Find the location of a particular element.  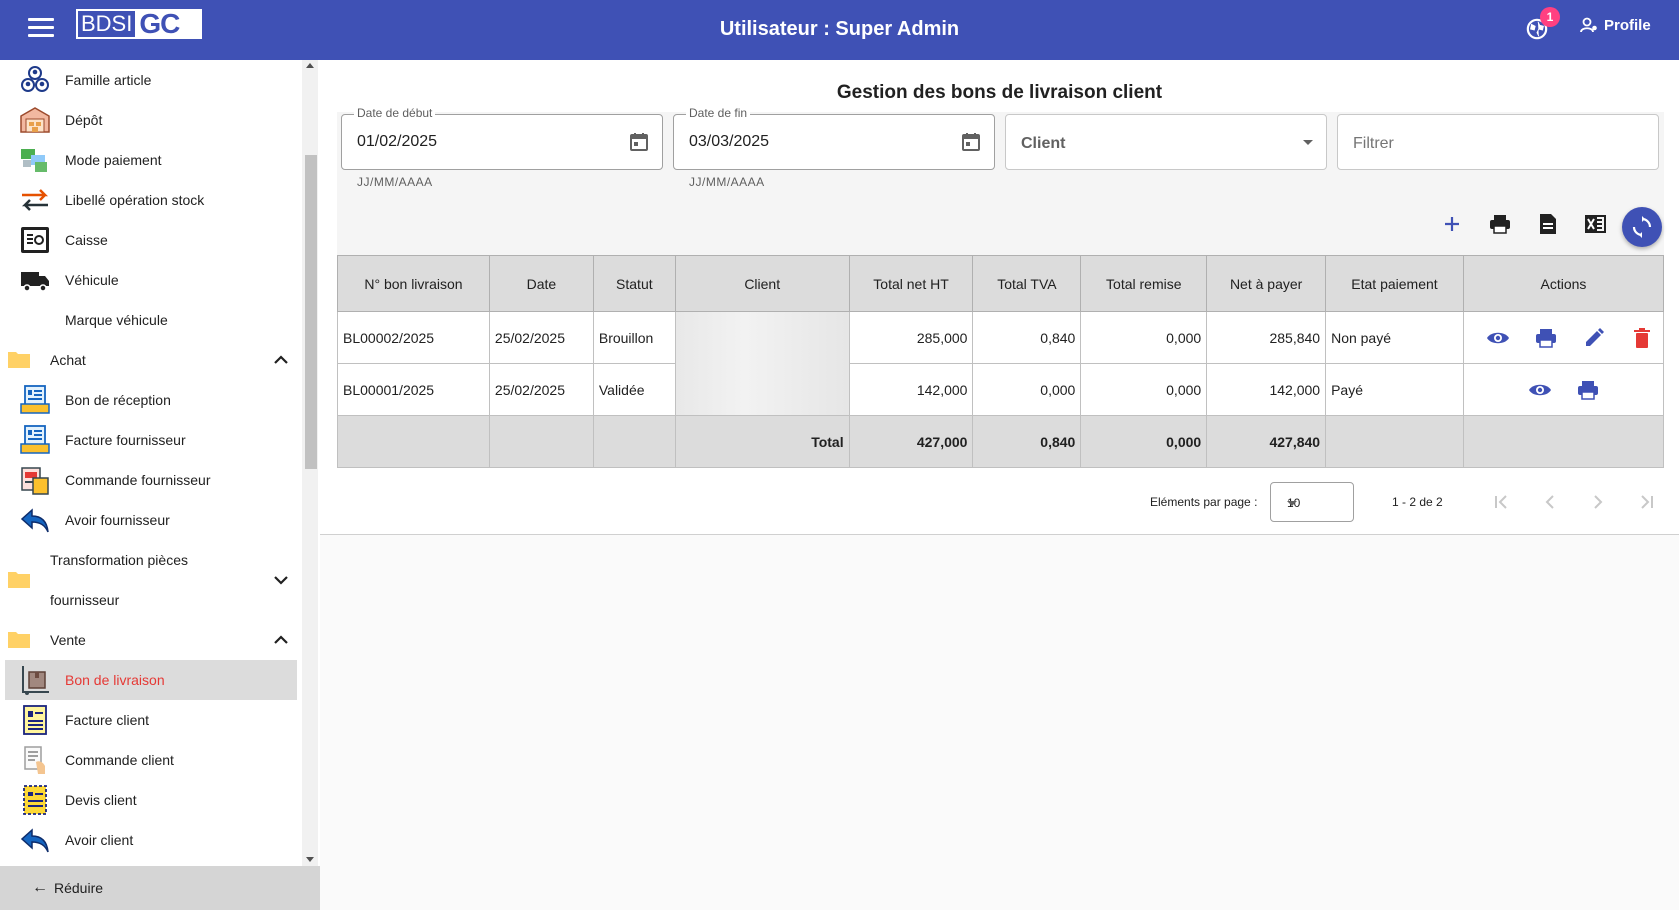

truck-icon is located at coordinates (35, 282).